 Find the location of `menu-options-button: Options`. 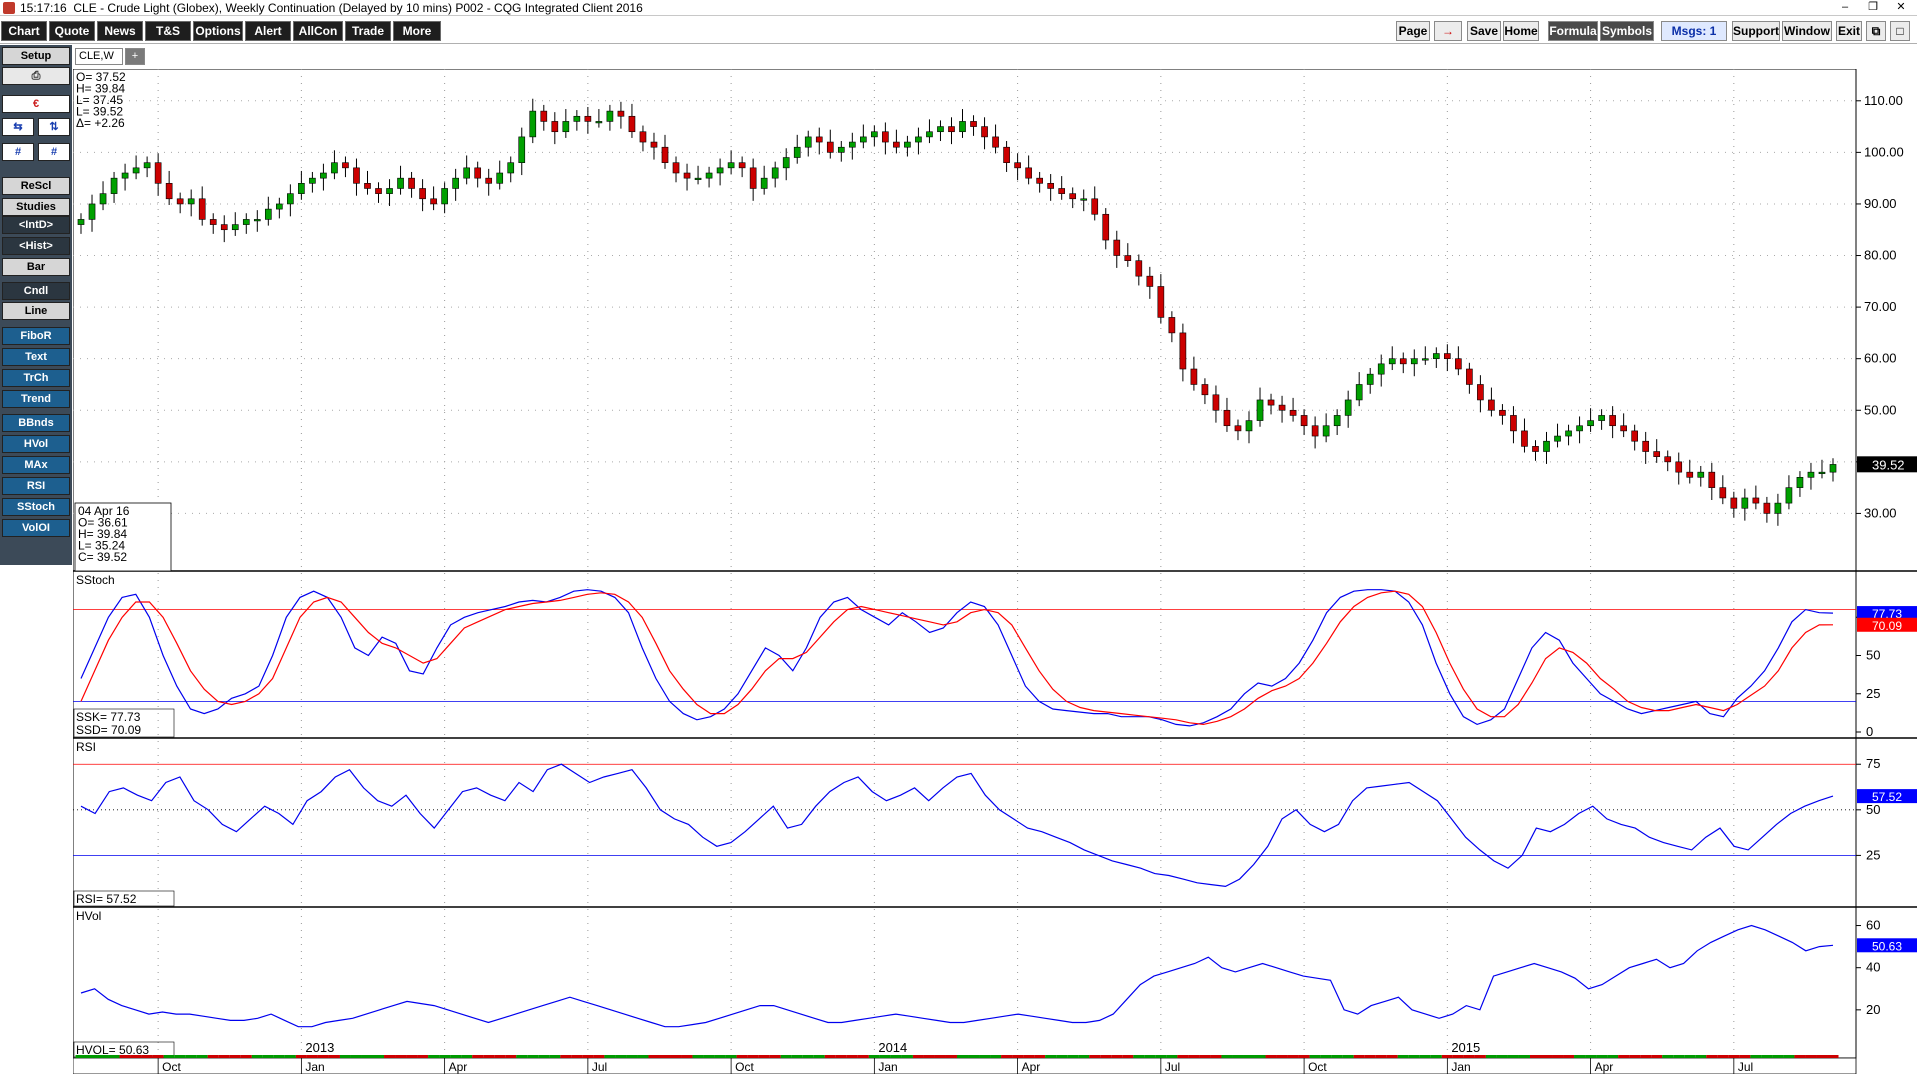

menu-options-button: Options is located at coordinates (218, 31).